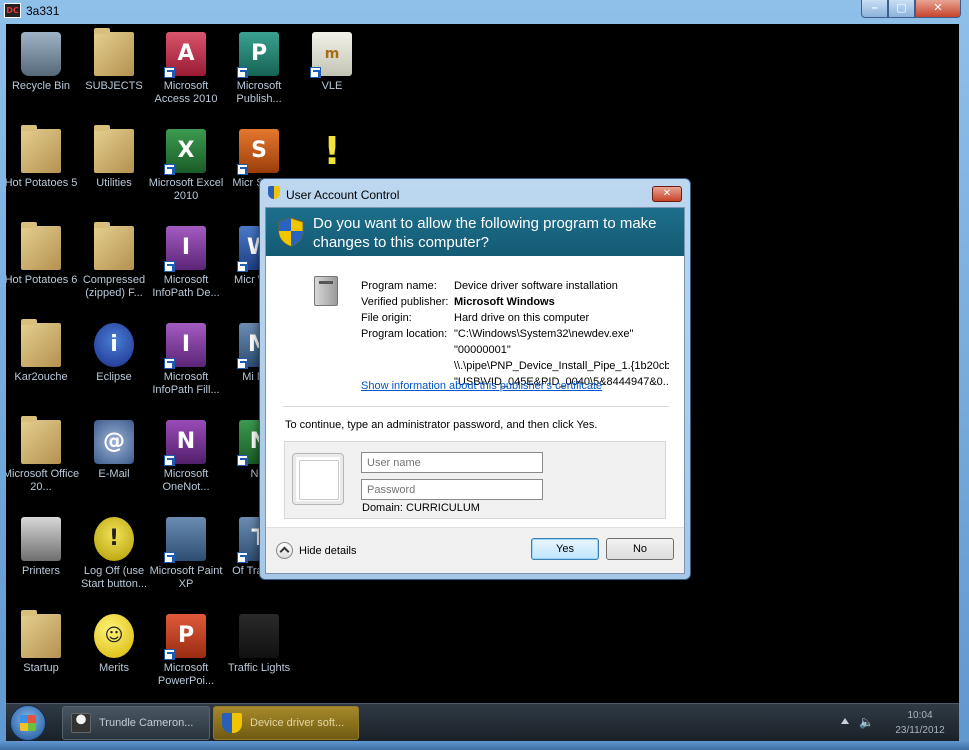 Image resolution: width=969 pixels, height=750 pixels. Describe the element at coordinates (452, 489) in the screenshot. I see `password-input` at that location.